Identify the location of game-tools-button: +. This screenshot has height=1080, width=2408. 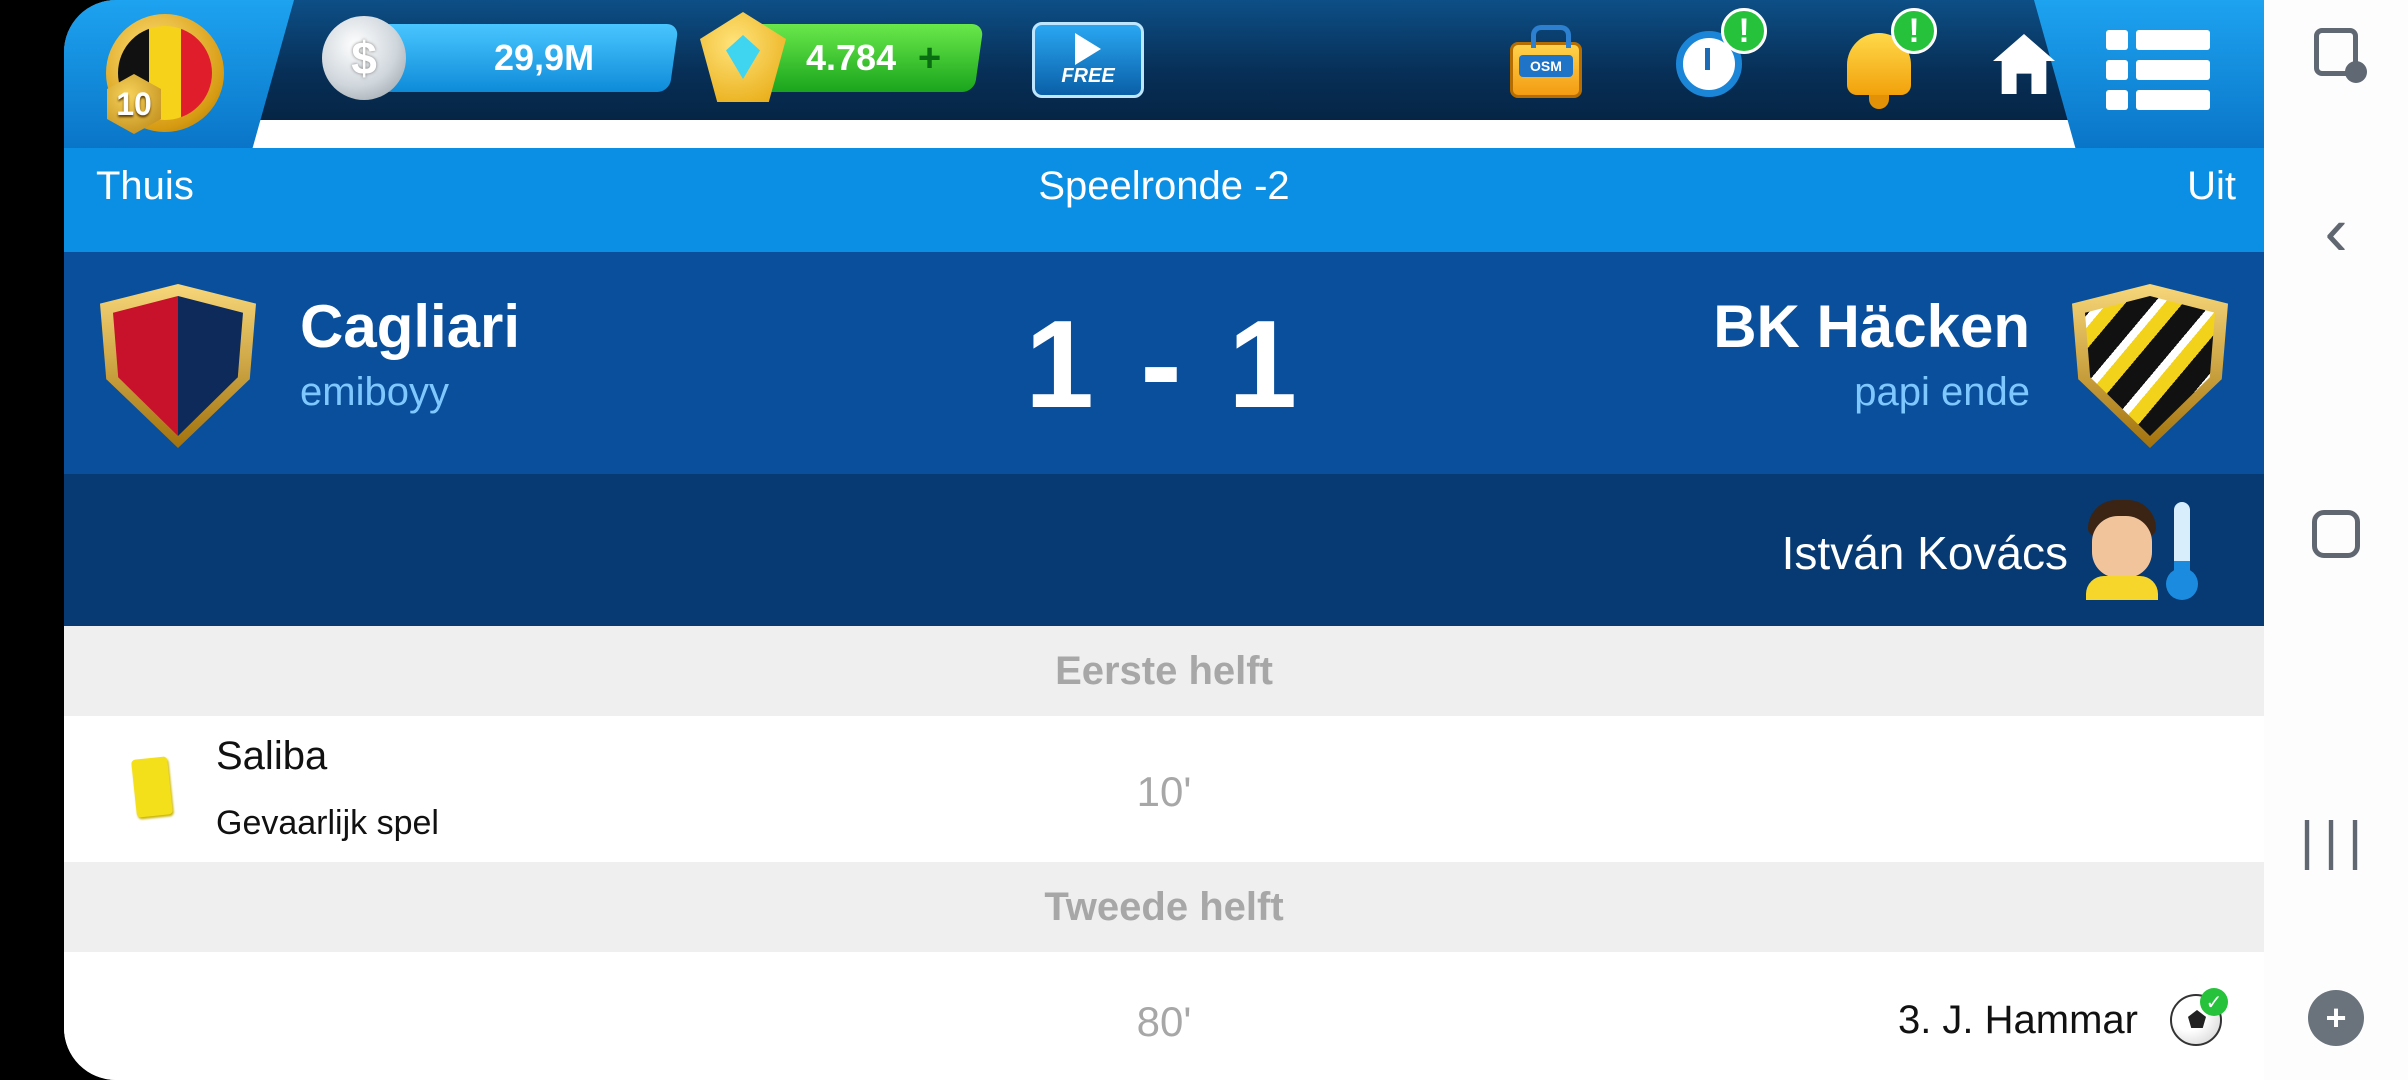
(2336, 1018).